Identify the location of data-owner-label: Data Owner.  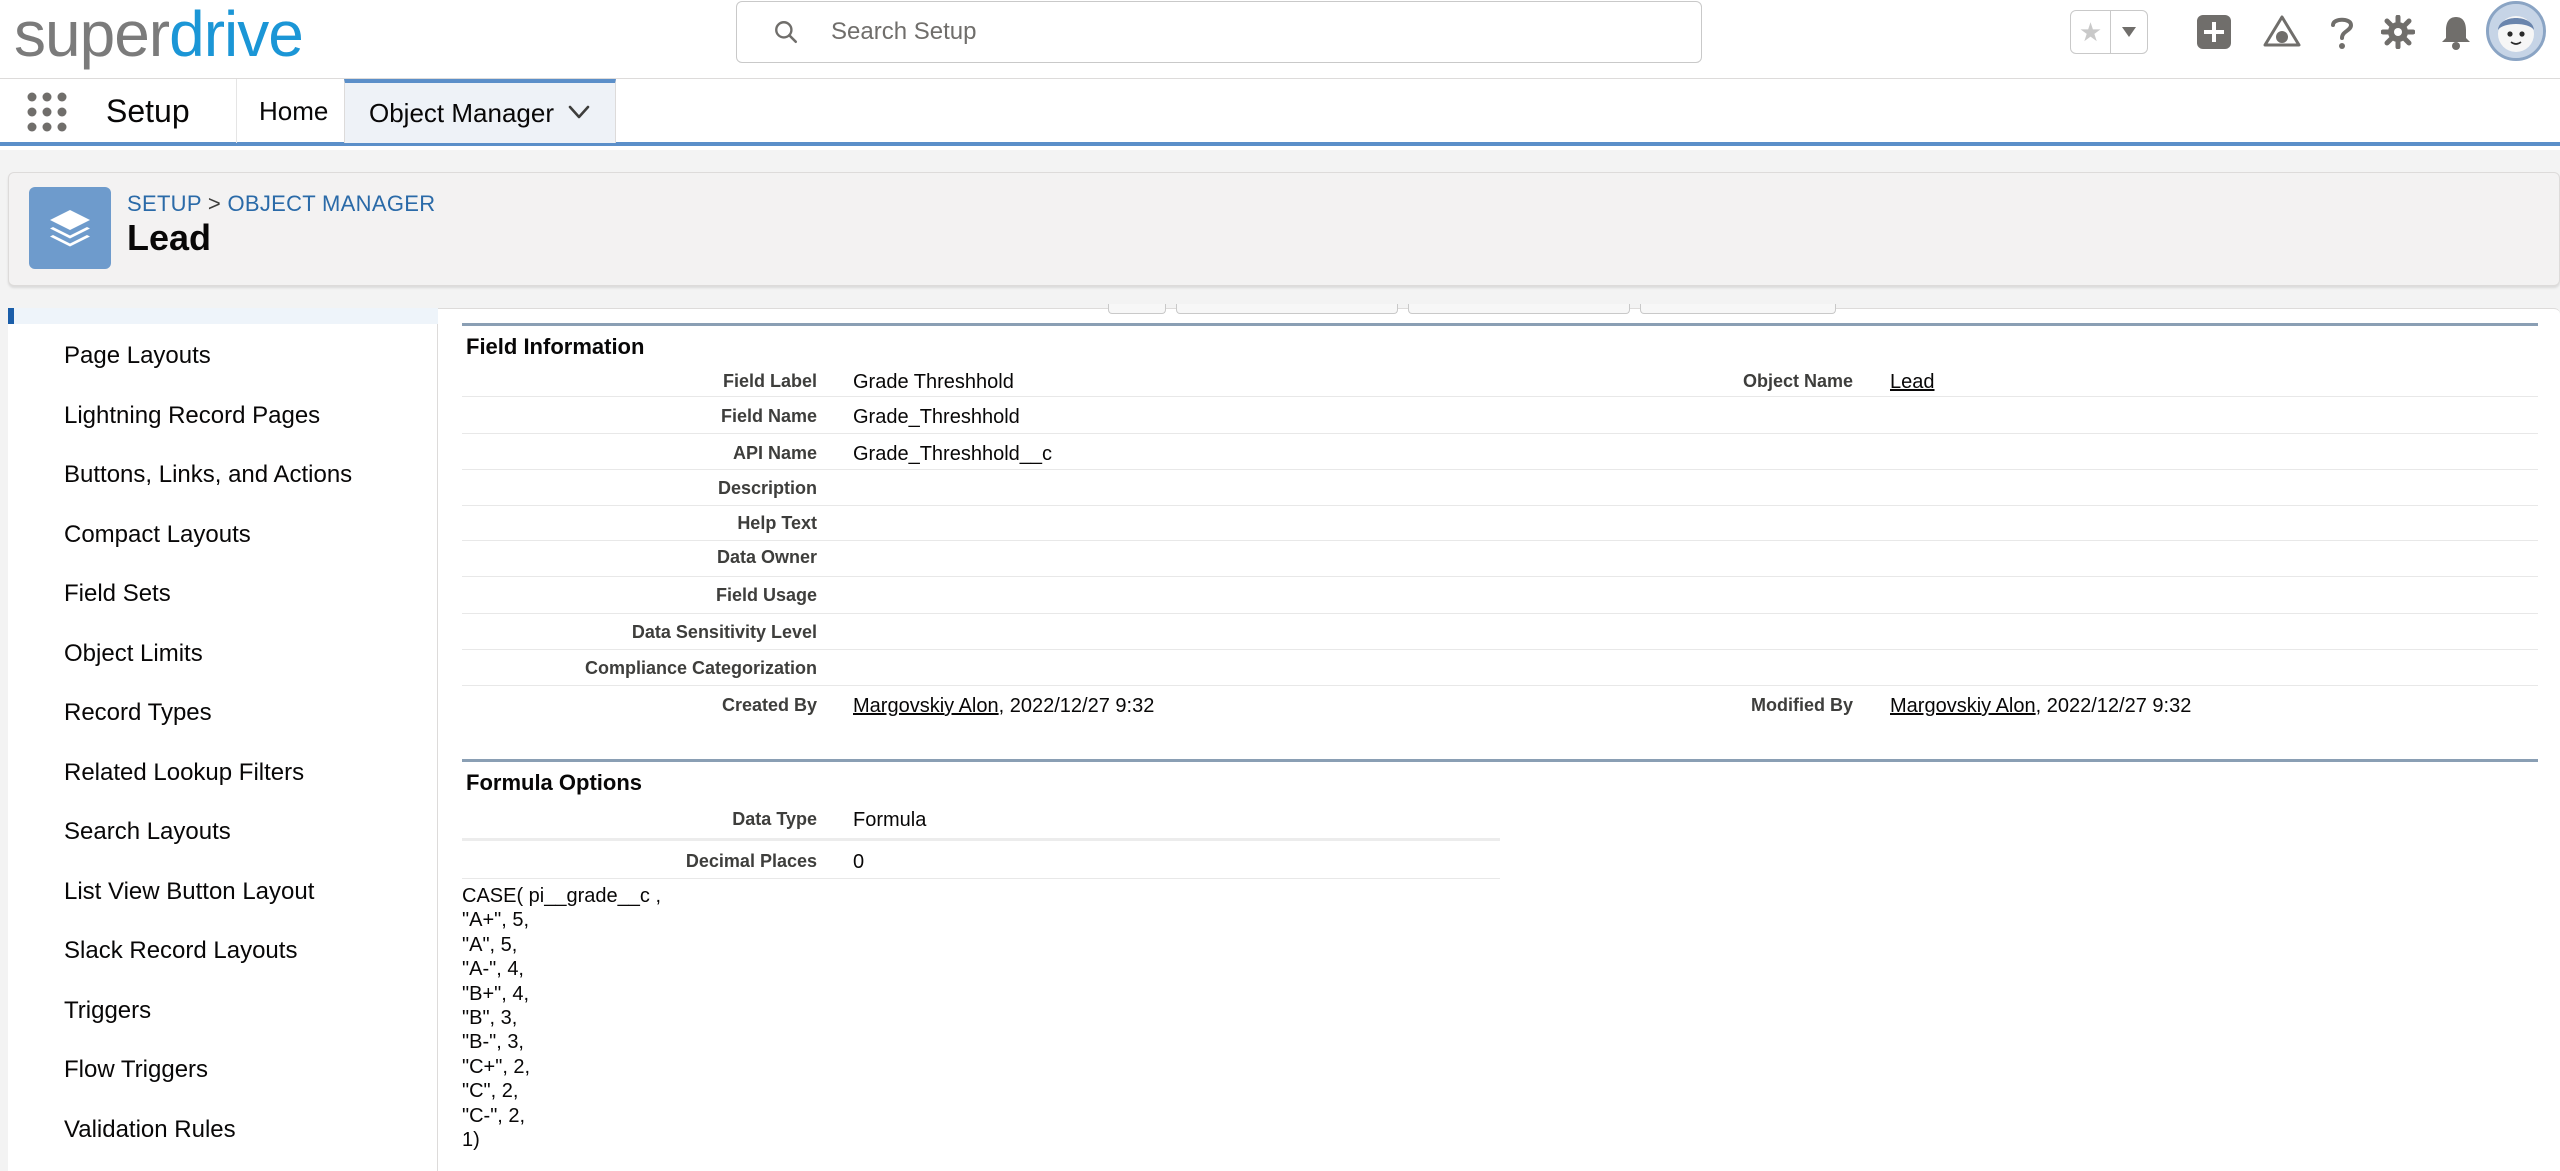
(766, 557).